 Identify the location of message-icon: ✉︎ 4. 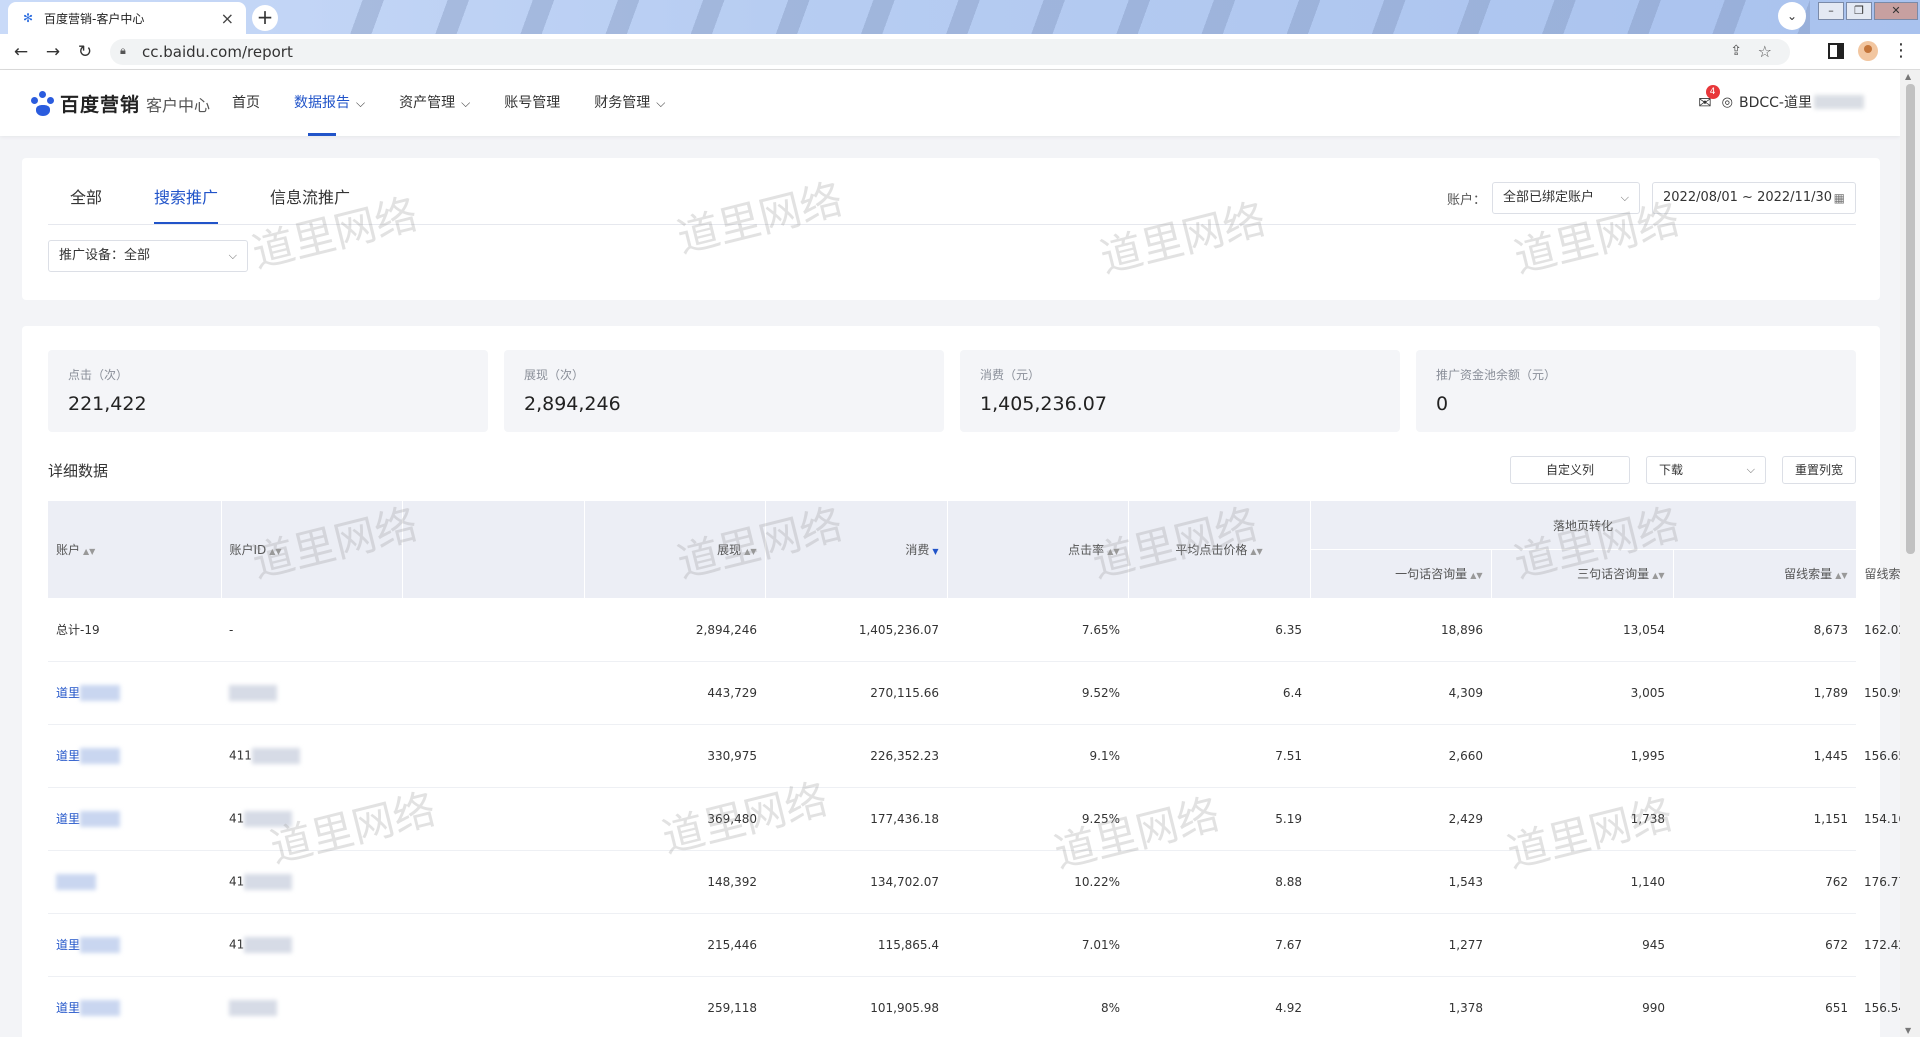
(1709, 98).